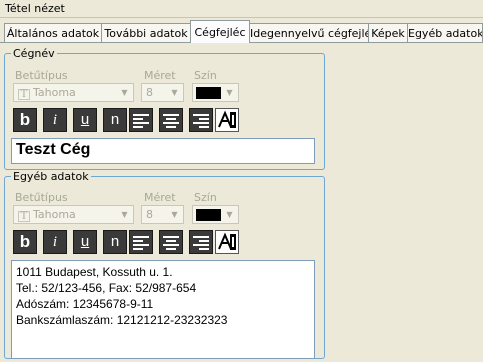  I want to click on tab-more-data: További adatok, so click(146, 32).